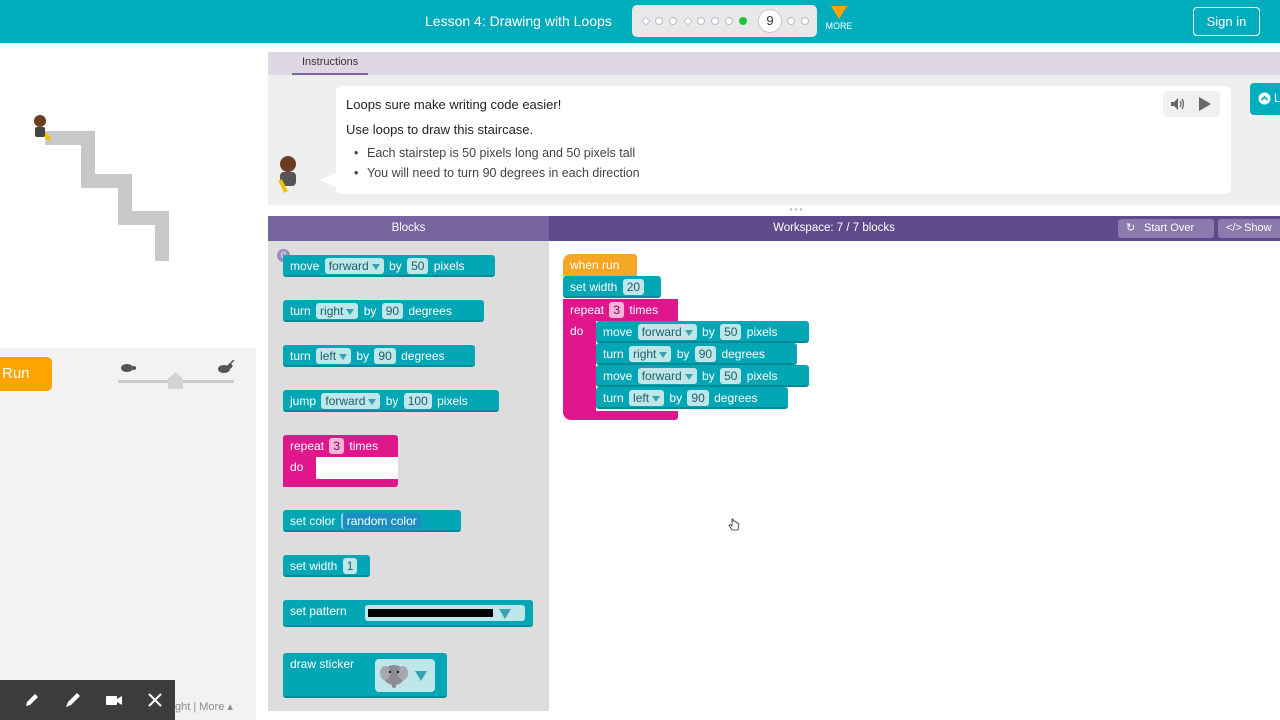 The image size is (1280, 720). What do you see at coordinates (226, 366) in the screenshot?
I see `rabbit-fast-icon` at bounding box center [226, 366].